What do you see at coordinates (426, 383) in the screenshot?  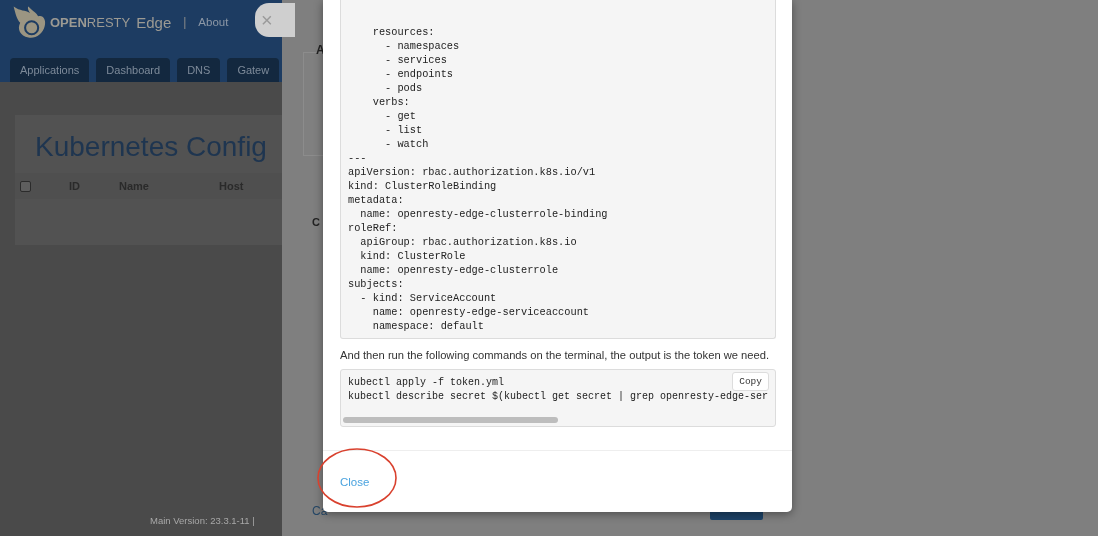 I see `code-line: kubectl apply -f token.yml` at bounding box center [426, 383].